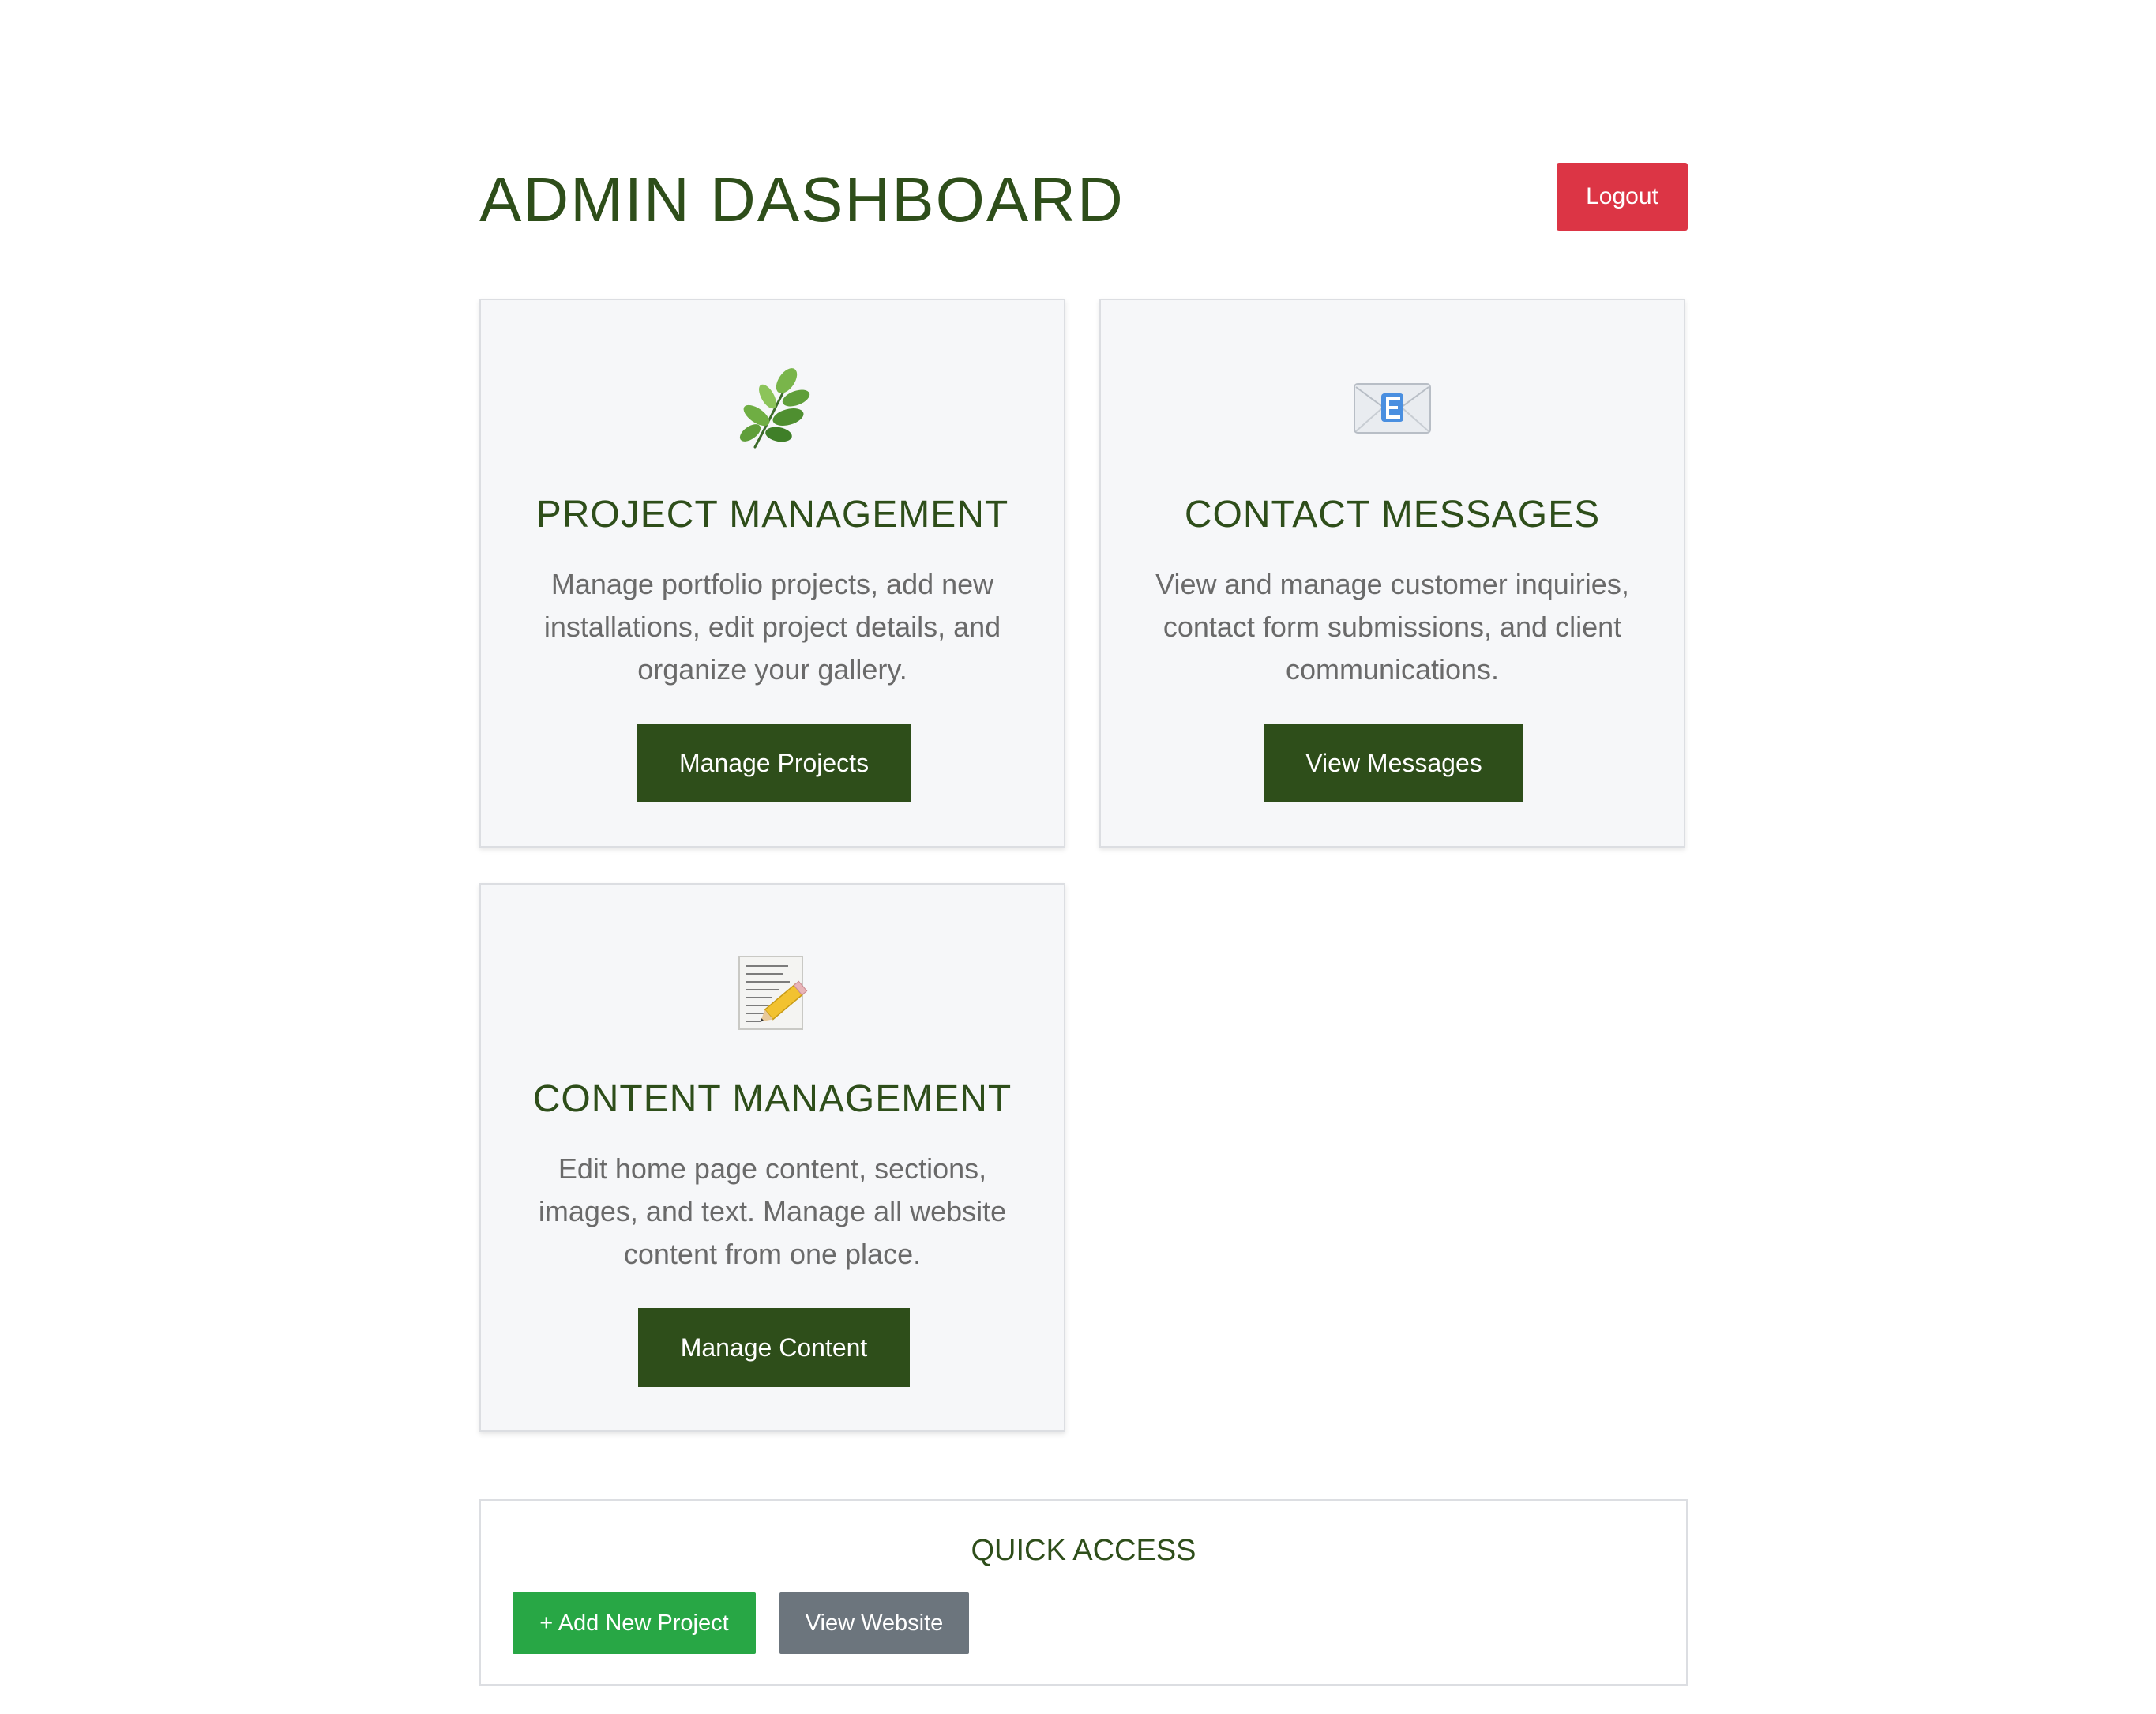 Image resolution: width=2156 pixels, height=1714 pixels. Describe the element at coordinates (1392, 515) in the screenshot. I see `card-title: CONTACT MESSAGES` at that location.